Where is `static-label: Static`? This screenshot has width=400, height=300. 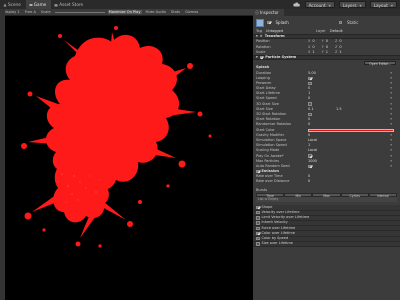
static-label: Static is located at coordinates (353, 22).